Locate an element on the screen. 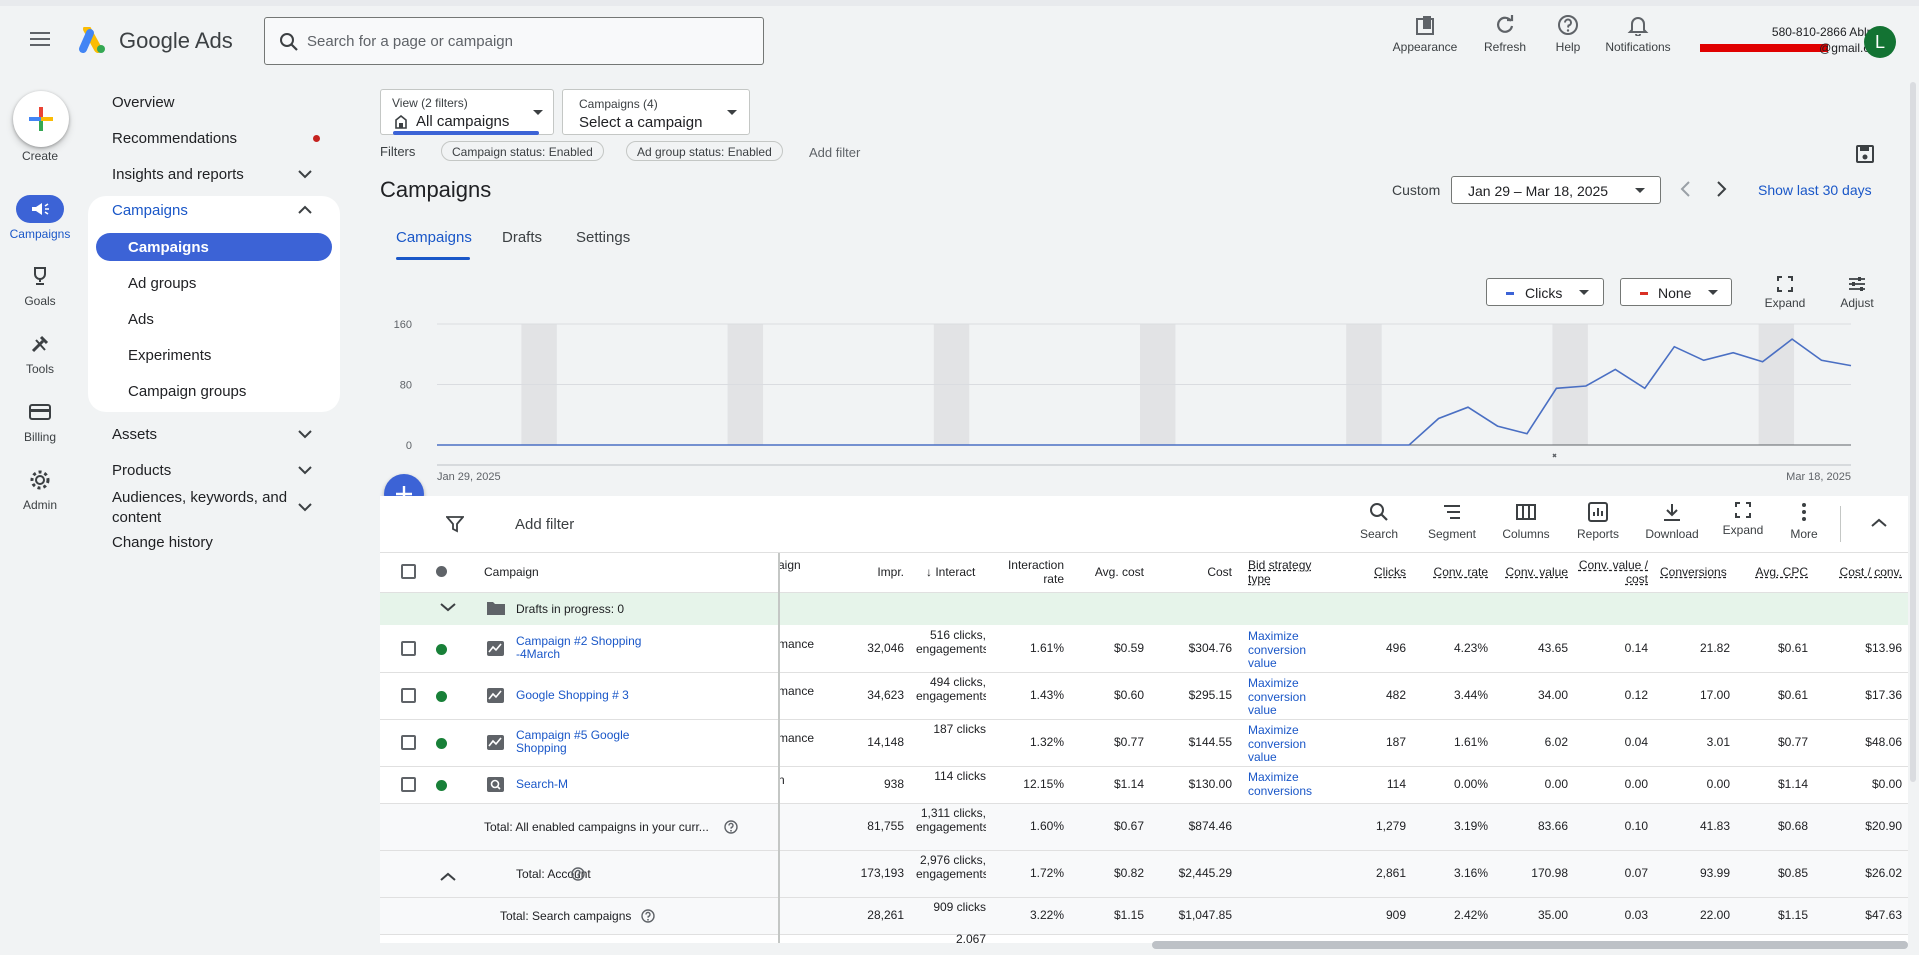 The height and width of the screenshot is (955, 1919). nav-campaigns: Campaigns is located at coordinates (150, 210).